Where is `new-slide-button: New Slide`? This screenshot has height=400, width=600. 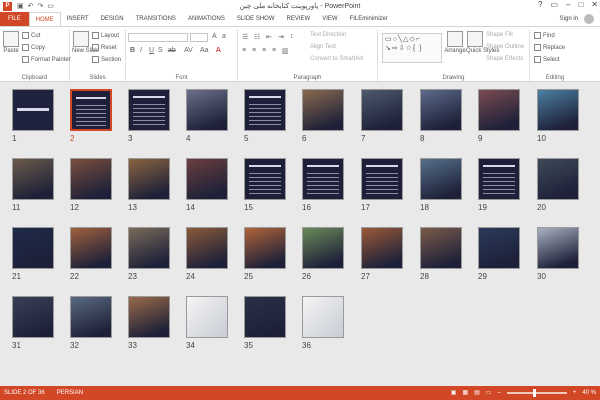 new-slide-button: New Slide is located at coordinates (85, 42).